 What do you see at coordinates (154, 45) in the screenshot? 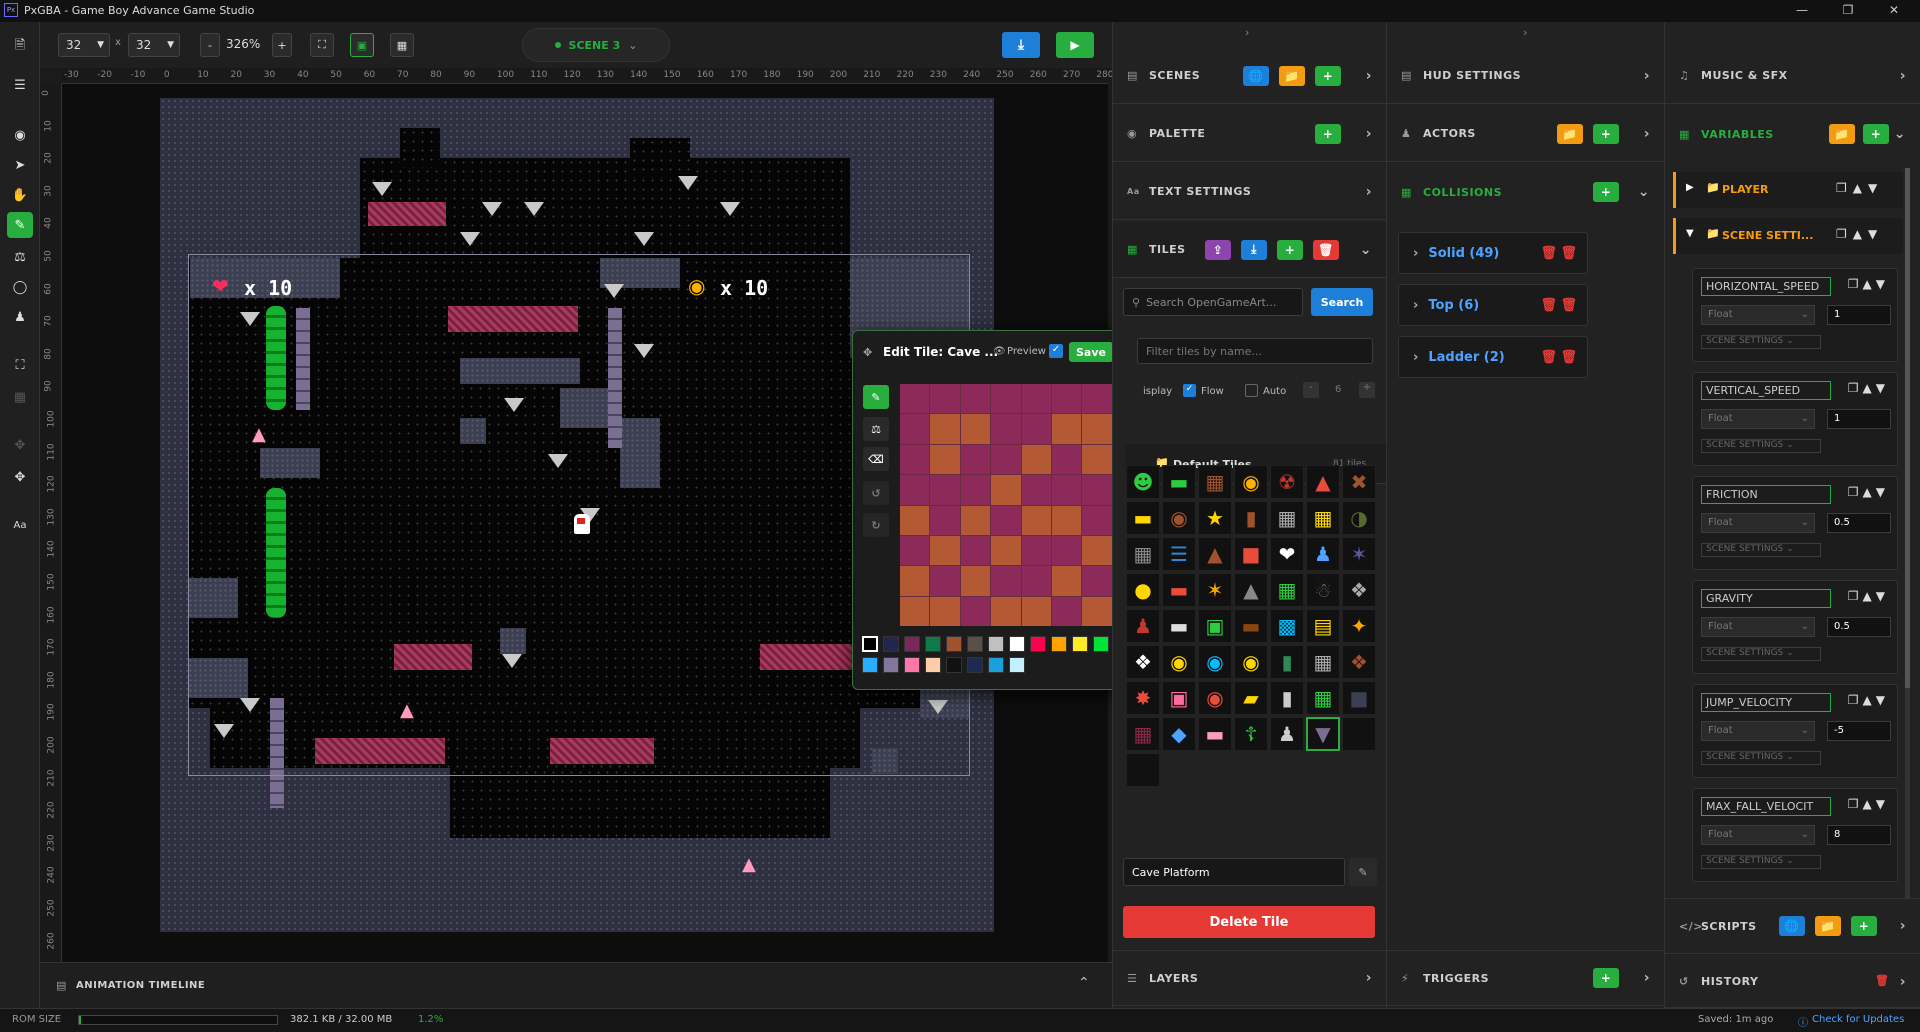
I see `grid-height-select: 32 ▼` at bounding box center [154, 45].